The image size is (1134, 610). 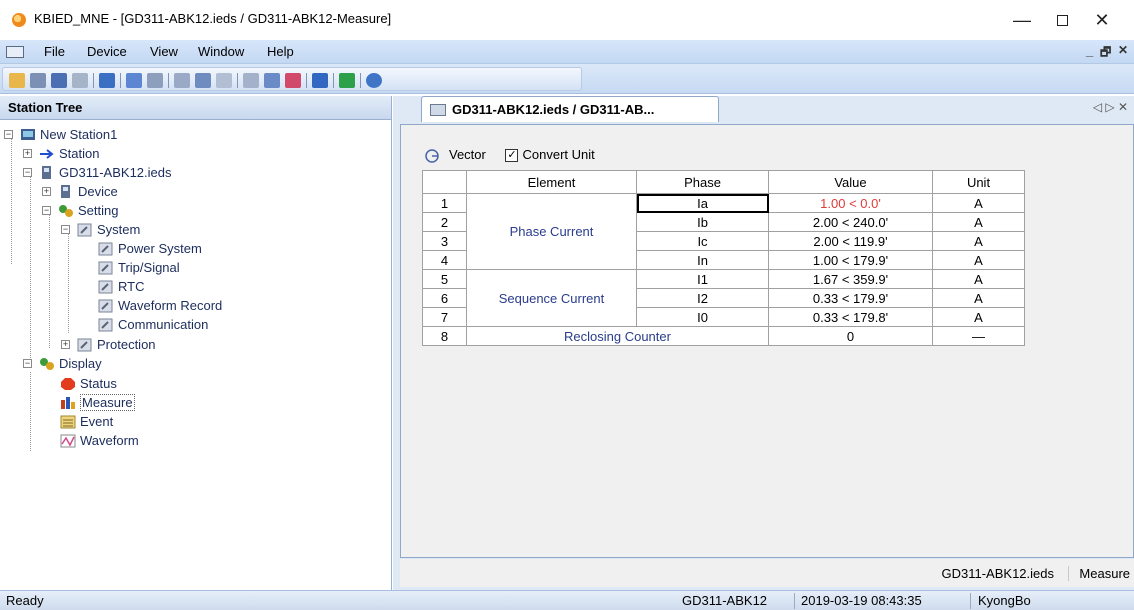 What do you see at coordinates (80, 210) in the screenshot?
I see `tree-node-setting: − Setting` at bounding box center [80, 210].